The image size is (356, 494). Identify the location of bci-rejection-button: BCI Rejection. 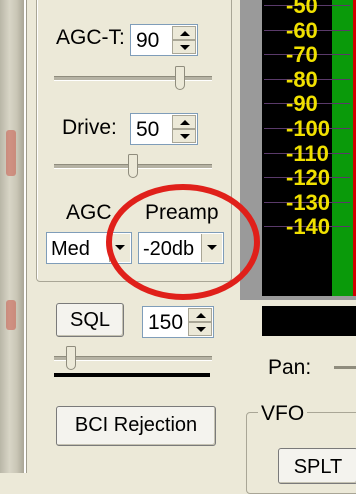
(136, 426).